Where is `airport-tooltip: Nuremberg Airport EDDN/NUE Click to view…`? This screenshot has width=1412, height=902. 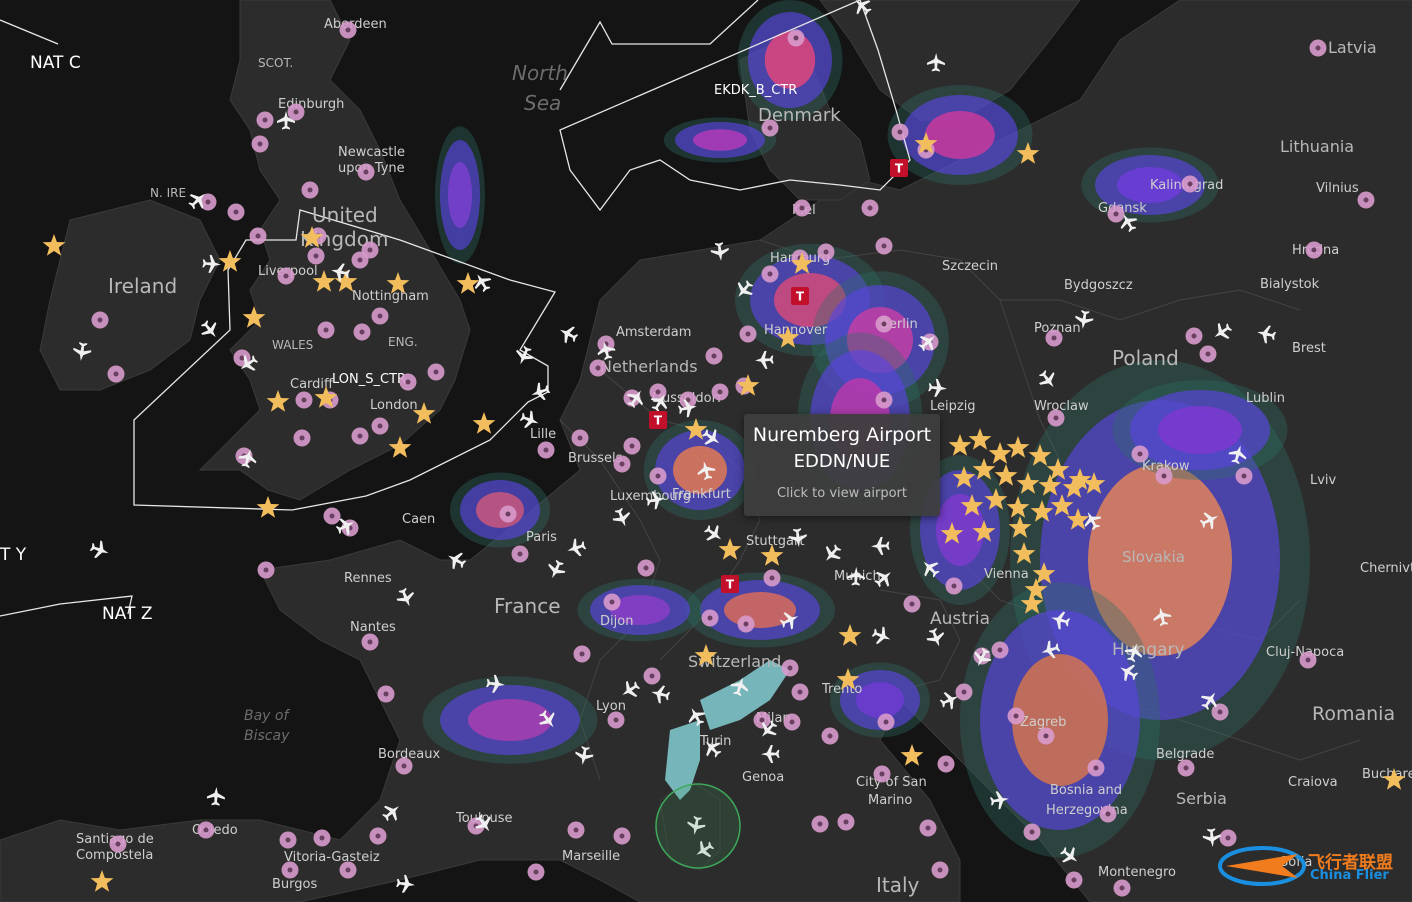 airport-tooltip: Nuremberg Airport EDDN/NUE Click to view… is located at coordinates (842, 465).